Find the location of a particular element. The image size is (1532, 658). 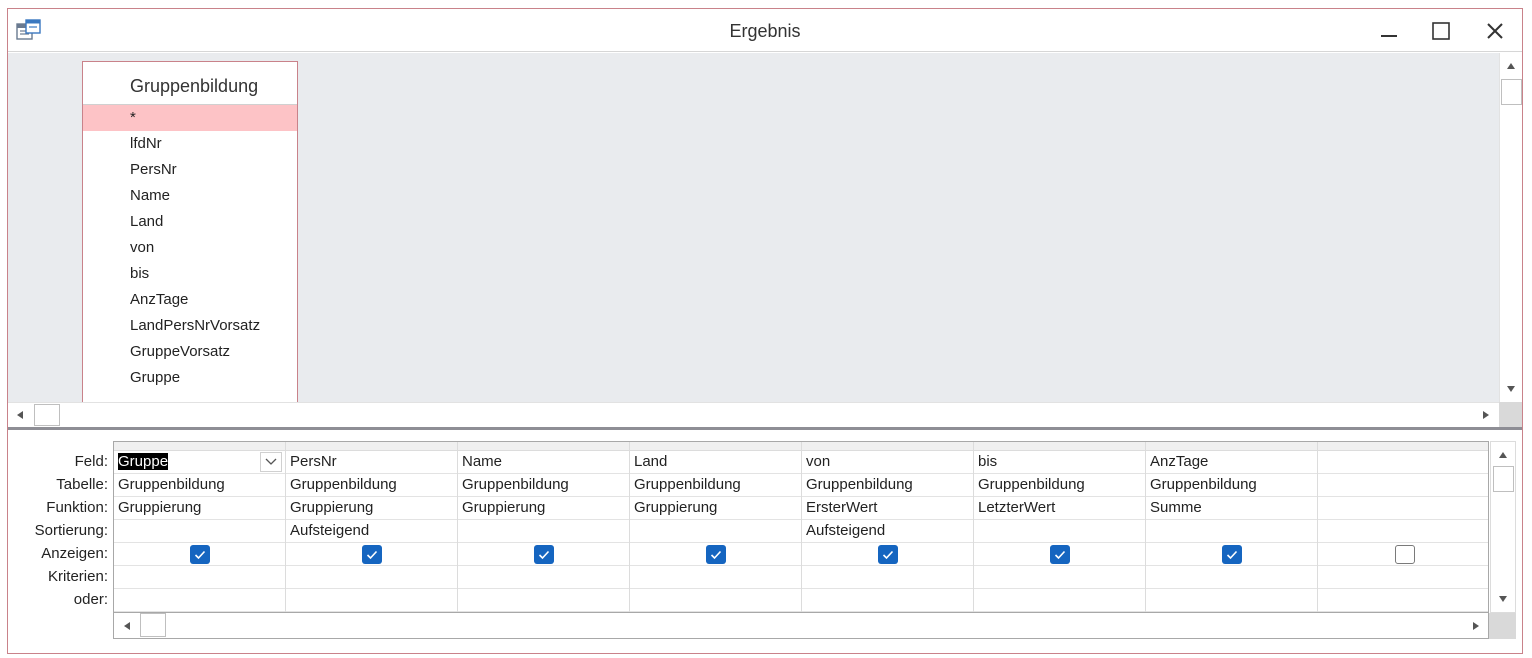

function-cell: LetzterWert is located at coordinates (1059, 508).